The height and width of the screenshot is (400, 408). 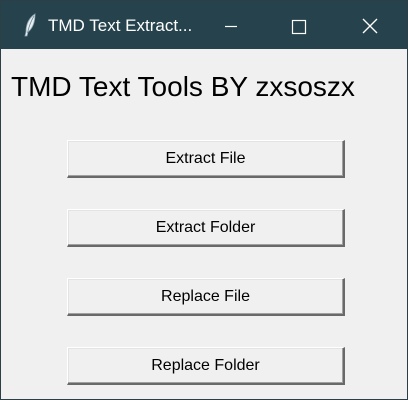 I want to click on minimize-icon, so click(x=231, y=26).